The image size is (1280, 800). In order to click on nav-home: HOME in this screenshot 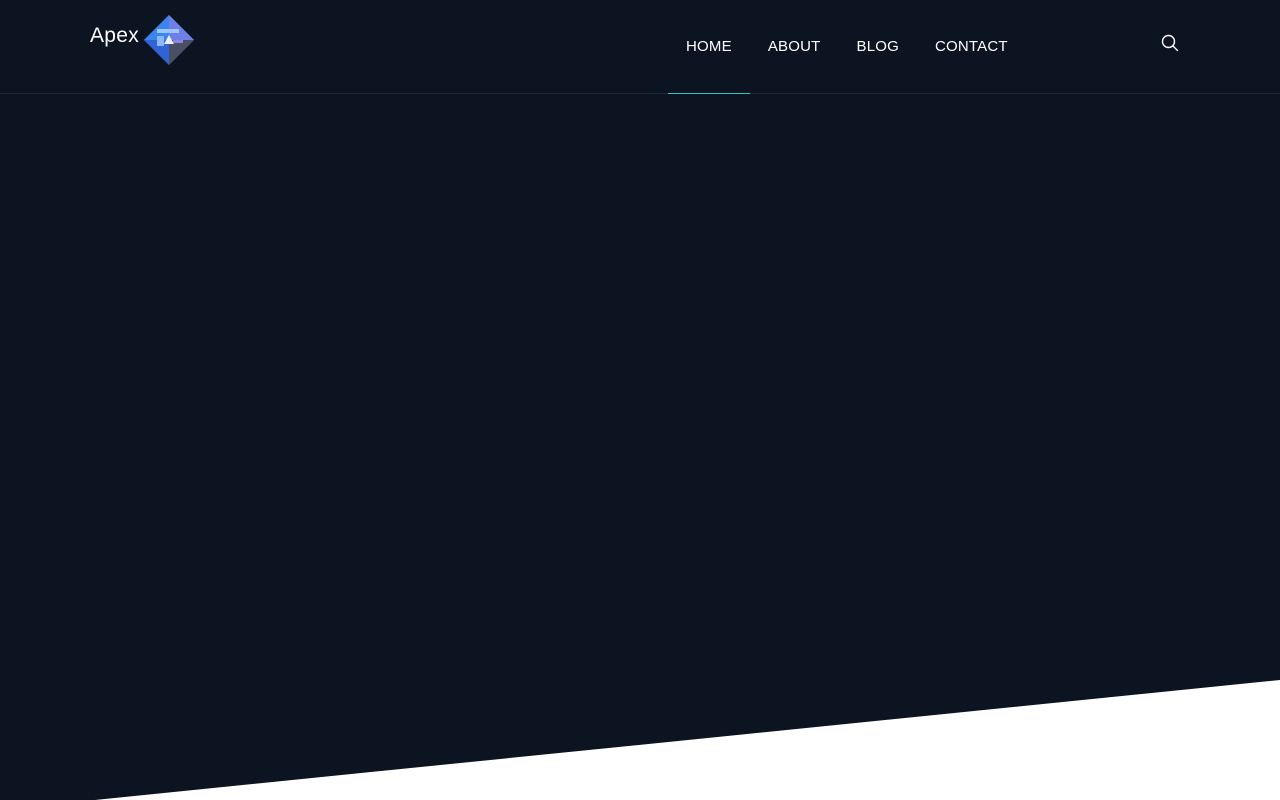, I will do `click(709, 47)`.